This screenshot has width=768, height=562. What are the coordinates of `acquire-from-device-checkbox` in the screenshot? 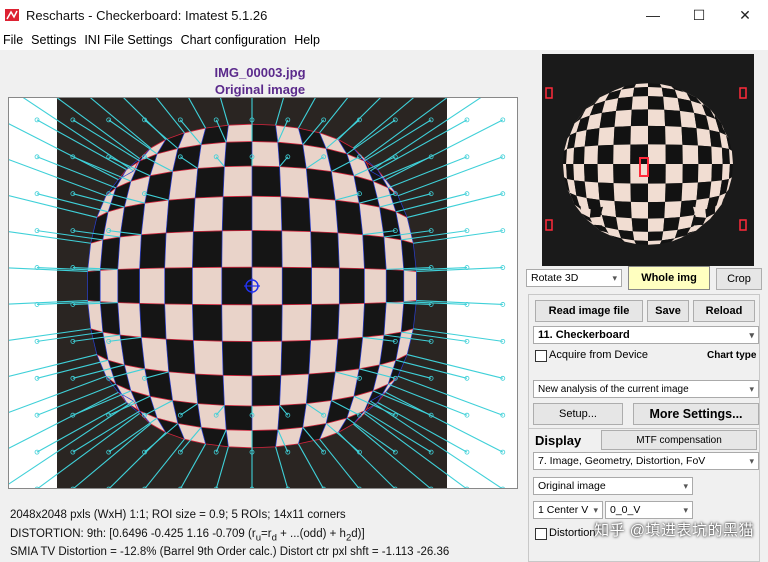 It's located at (541, 356).